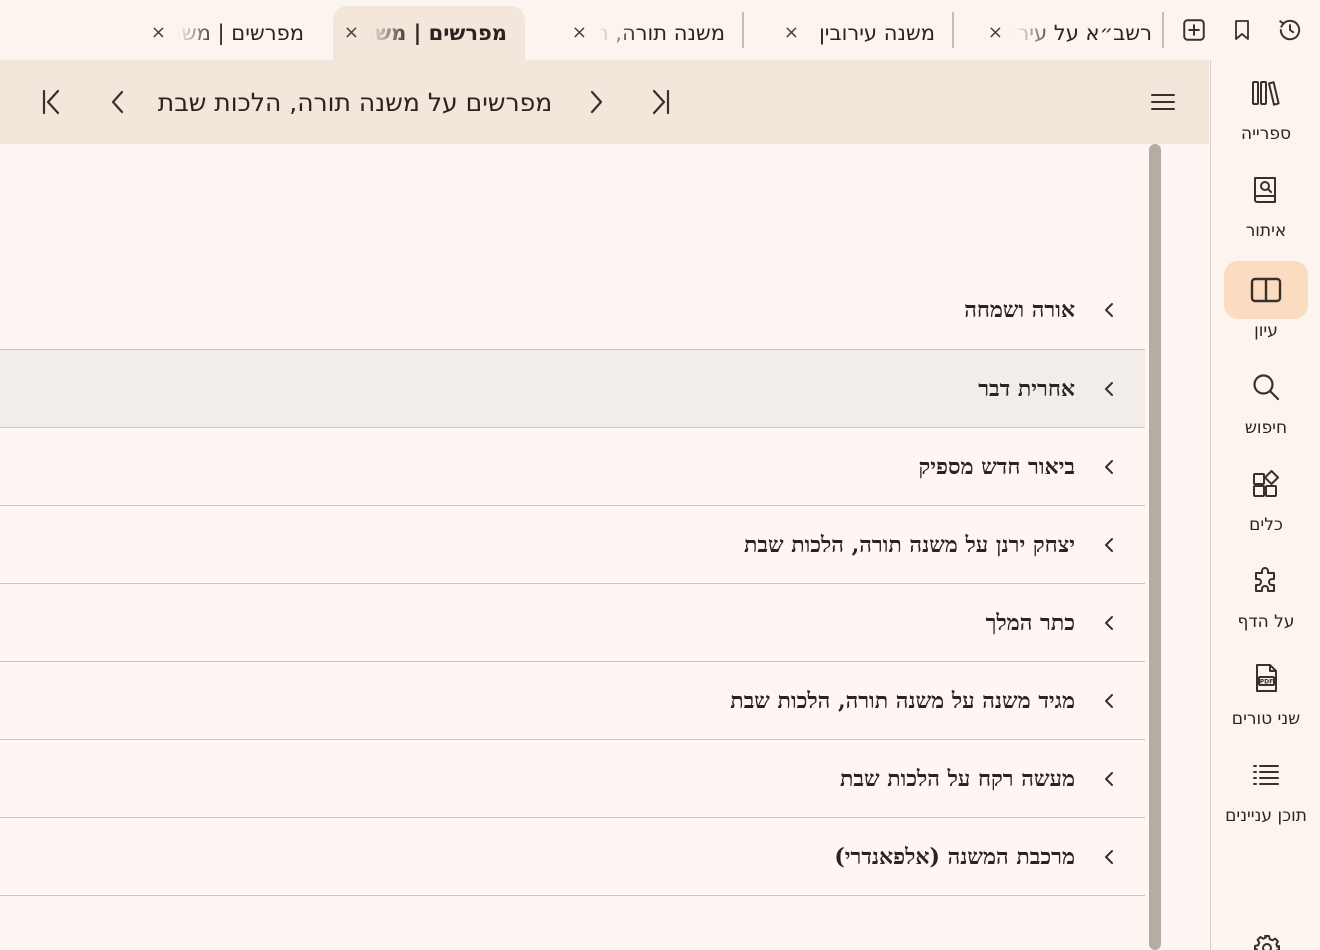  I want to click on commentary-title: אחרית דבר, so click(1026, 388).